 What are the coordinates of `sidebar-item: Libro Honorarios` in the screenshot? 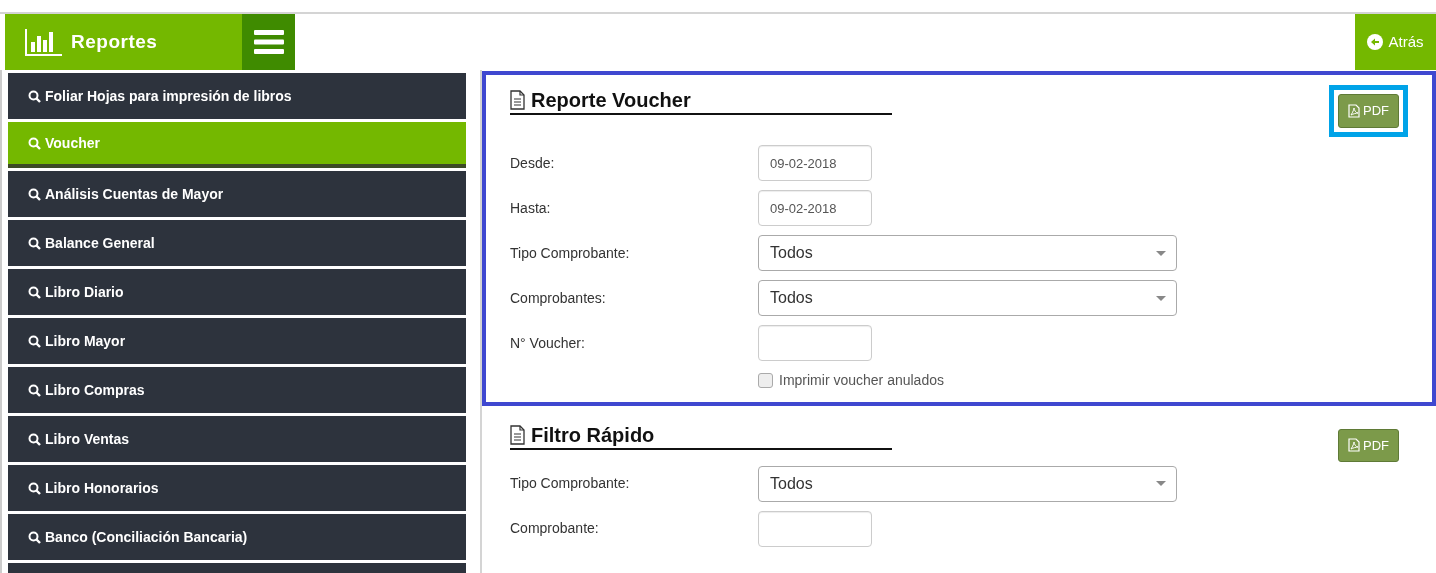 It's located at (237, 488).